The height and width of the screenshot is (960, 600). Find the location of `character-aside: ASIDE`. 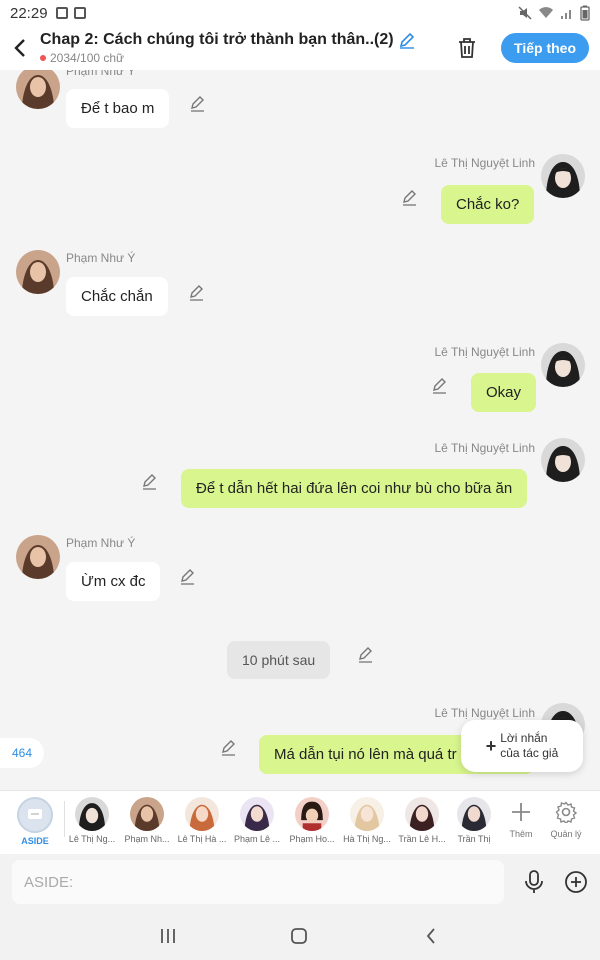

character-aside: ASIDE is located at coordinates (35, 821).